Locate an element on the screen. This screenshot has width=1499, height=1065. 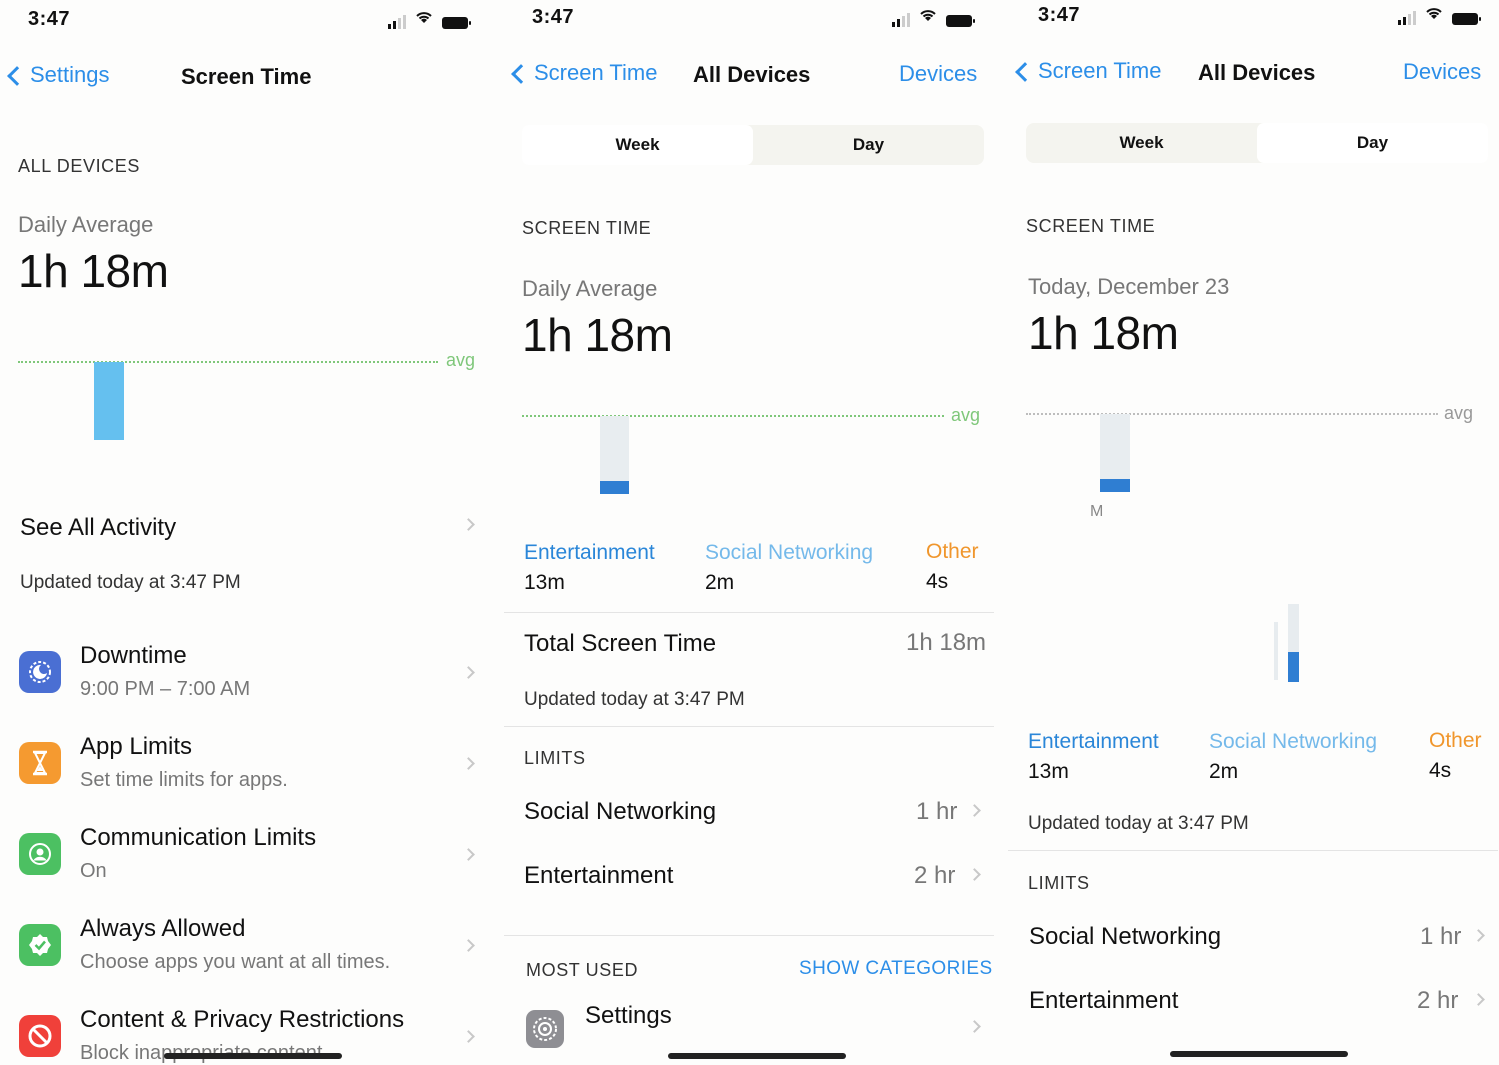
entertainment-segment is located at coordinates (614, 487).